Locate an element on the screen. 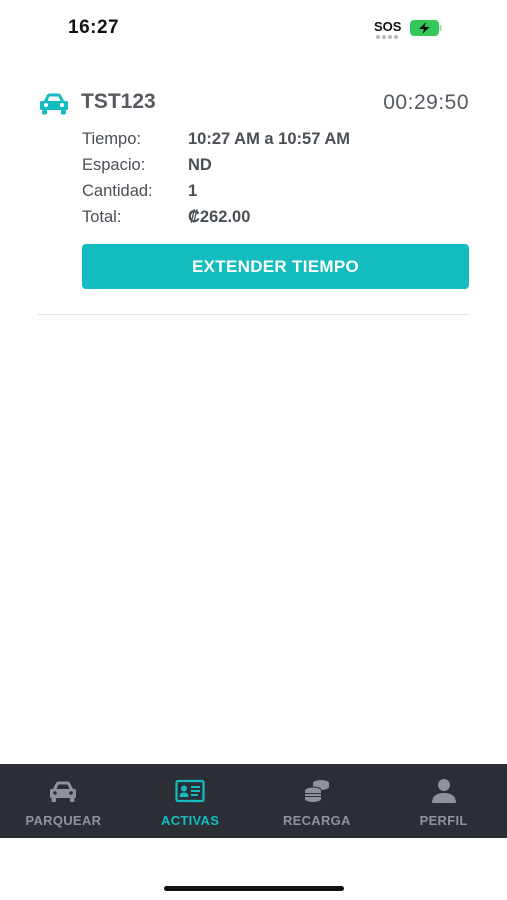  battery-charging-icon is located at coordinates (426, 28).